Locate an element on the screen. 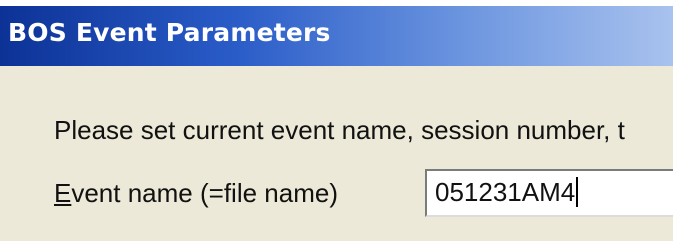  event-name-input: 051231AM4 is located at coordinates (549, 193).